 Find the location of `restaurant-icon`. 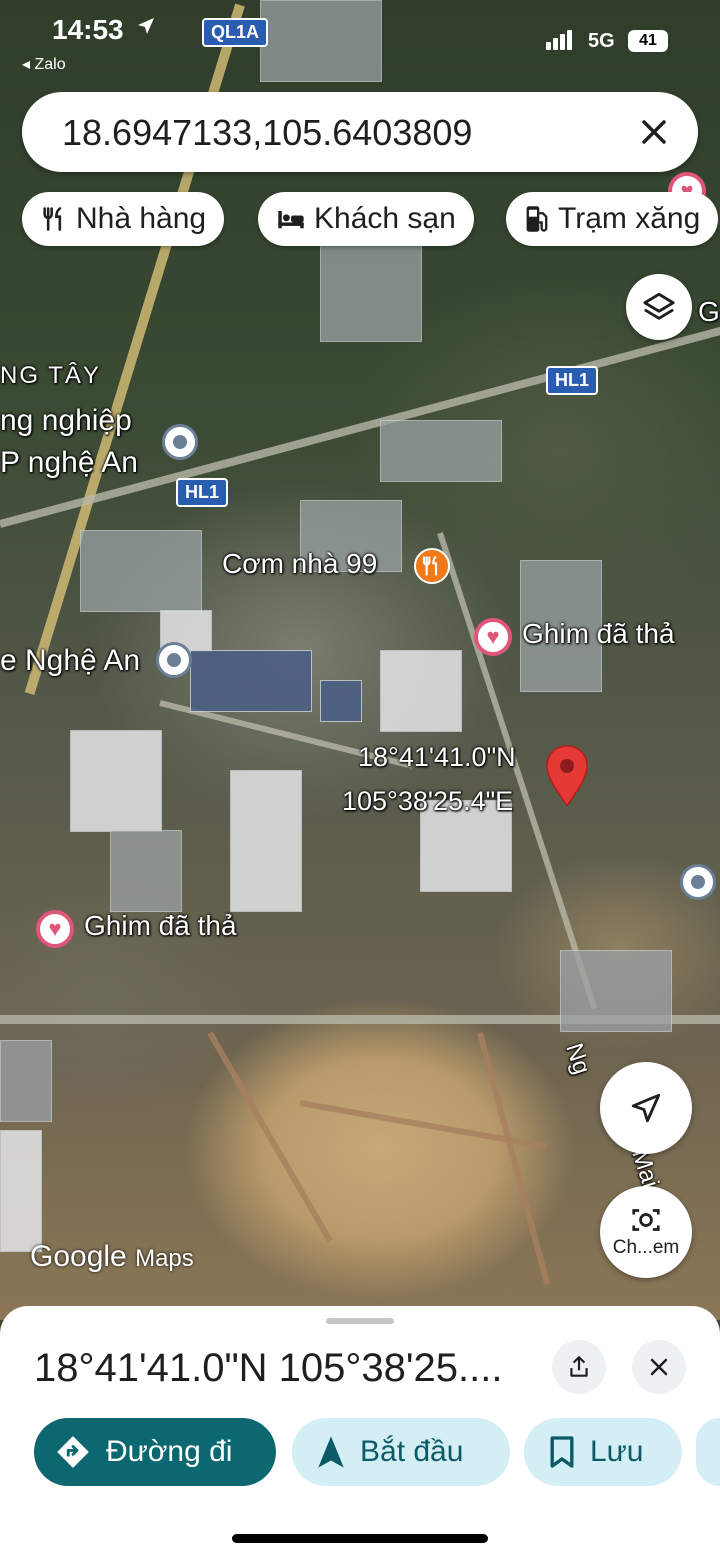

restaurant-icon is located at coordinates (52, 219).